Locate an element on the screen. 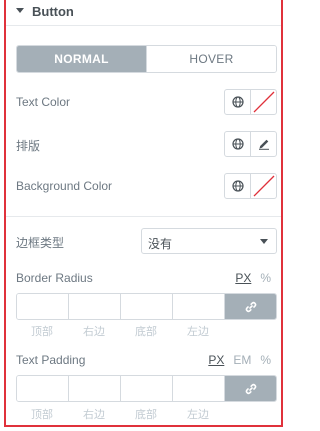 The height and width of the screenshot is (431, 320). typography-controls is located at coordinates (250, 144).